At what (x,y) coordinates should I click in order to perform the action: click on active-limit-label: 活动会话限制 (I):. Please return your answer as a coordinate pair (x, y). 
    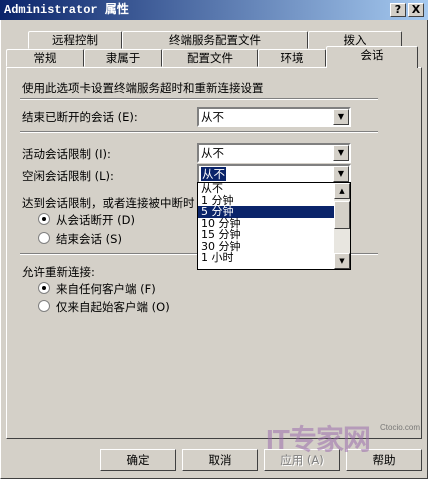
    Looking at the image, I should click on (66, 154).